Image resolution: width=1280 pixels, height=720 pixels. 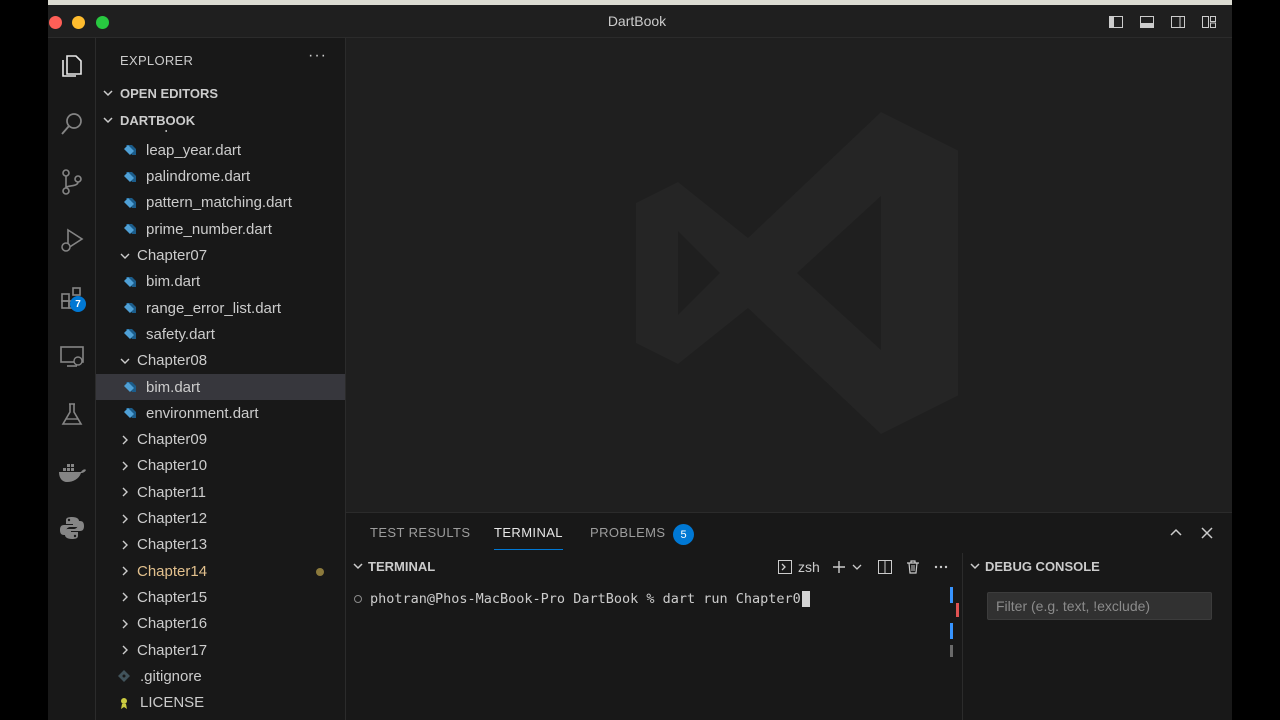 I want to click on search-icon, so click(x=72, y=124).